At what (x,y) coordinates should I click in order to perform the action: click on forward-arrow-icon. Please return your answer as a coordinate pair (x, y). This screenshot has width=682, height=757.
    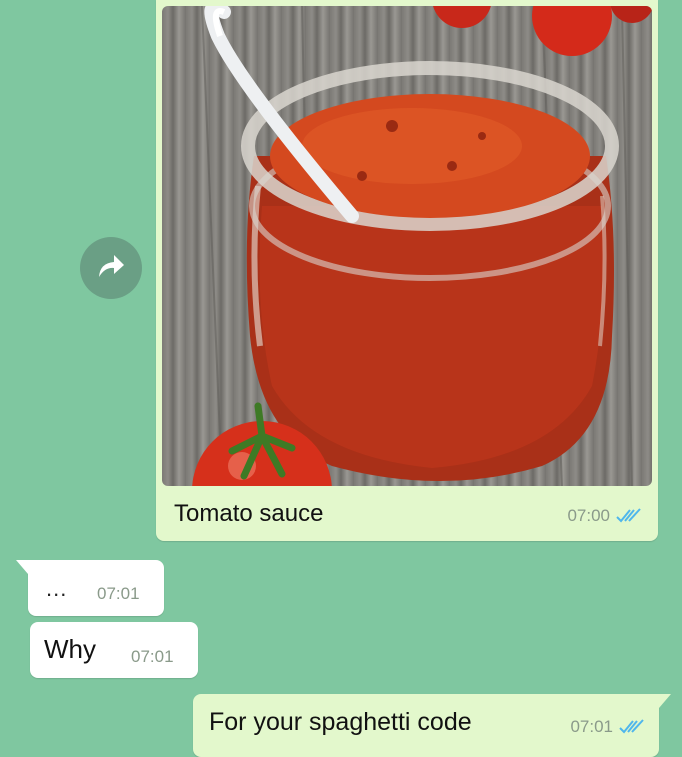
    Looking at the image, I should click on (111, 268).